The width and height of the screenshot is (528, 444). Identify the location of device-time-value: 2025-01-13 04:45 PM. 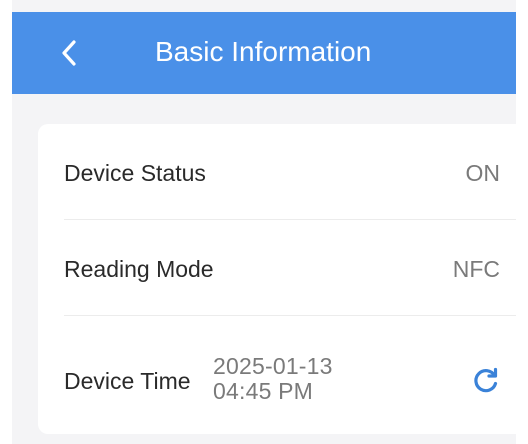
(273, 378).